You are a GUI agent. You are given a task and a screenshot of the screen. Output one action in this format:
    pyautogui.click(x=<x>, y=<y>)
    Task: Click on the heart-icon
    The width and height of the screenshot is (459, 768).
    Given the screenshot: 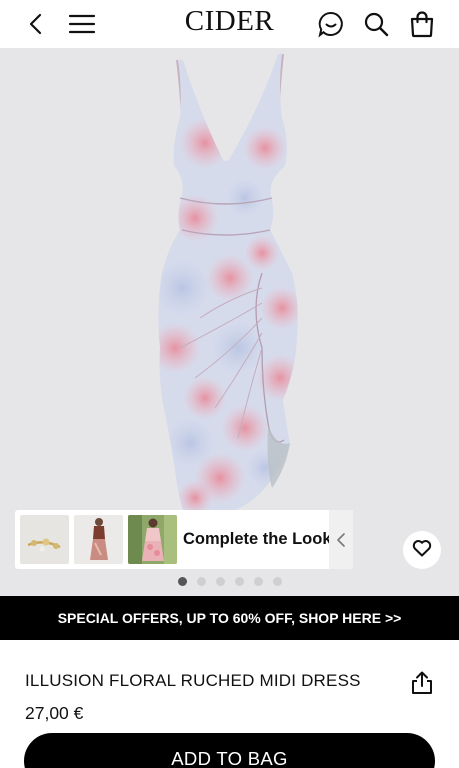 What is the action you would take?
    pyautogui.click(x=422, y=550)
    